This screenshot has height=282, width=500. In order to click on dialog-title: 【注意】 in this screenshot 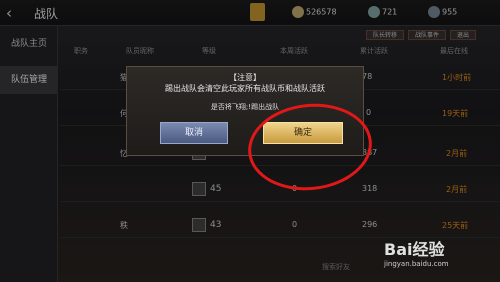, I will do `click(245, 77)`.